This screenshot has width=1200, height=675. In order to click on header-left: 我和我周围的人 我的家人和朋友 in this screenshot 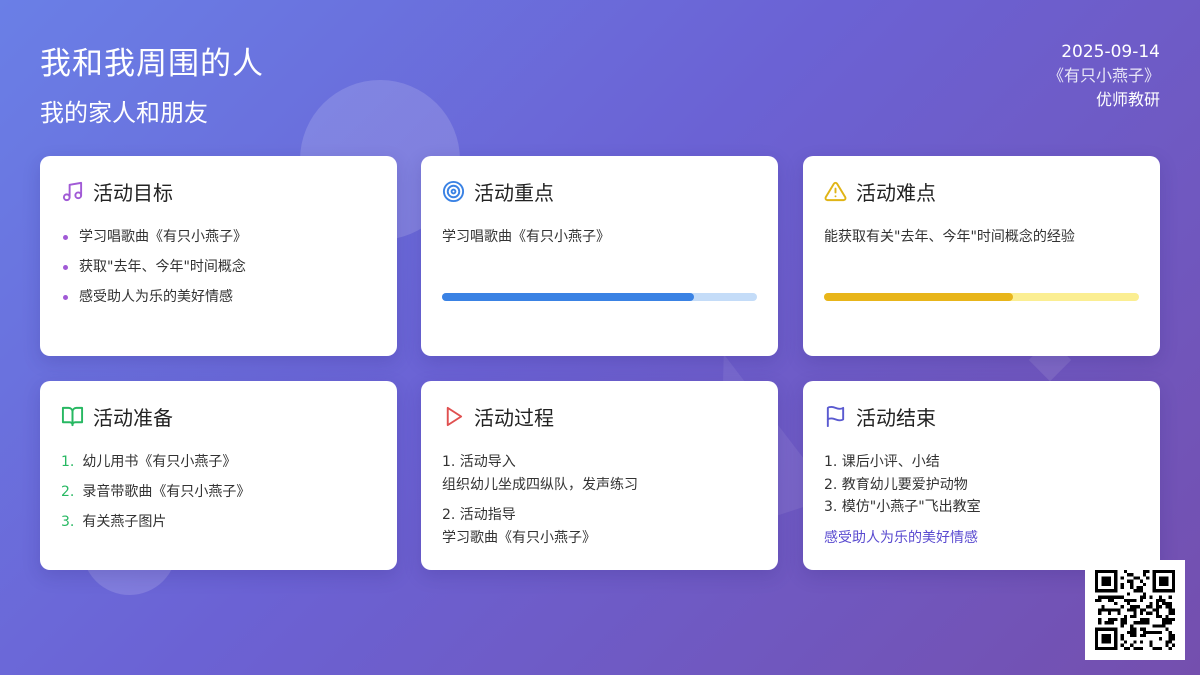, I will do `click(152, 83)`.